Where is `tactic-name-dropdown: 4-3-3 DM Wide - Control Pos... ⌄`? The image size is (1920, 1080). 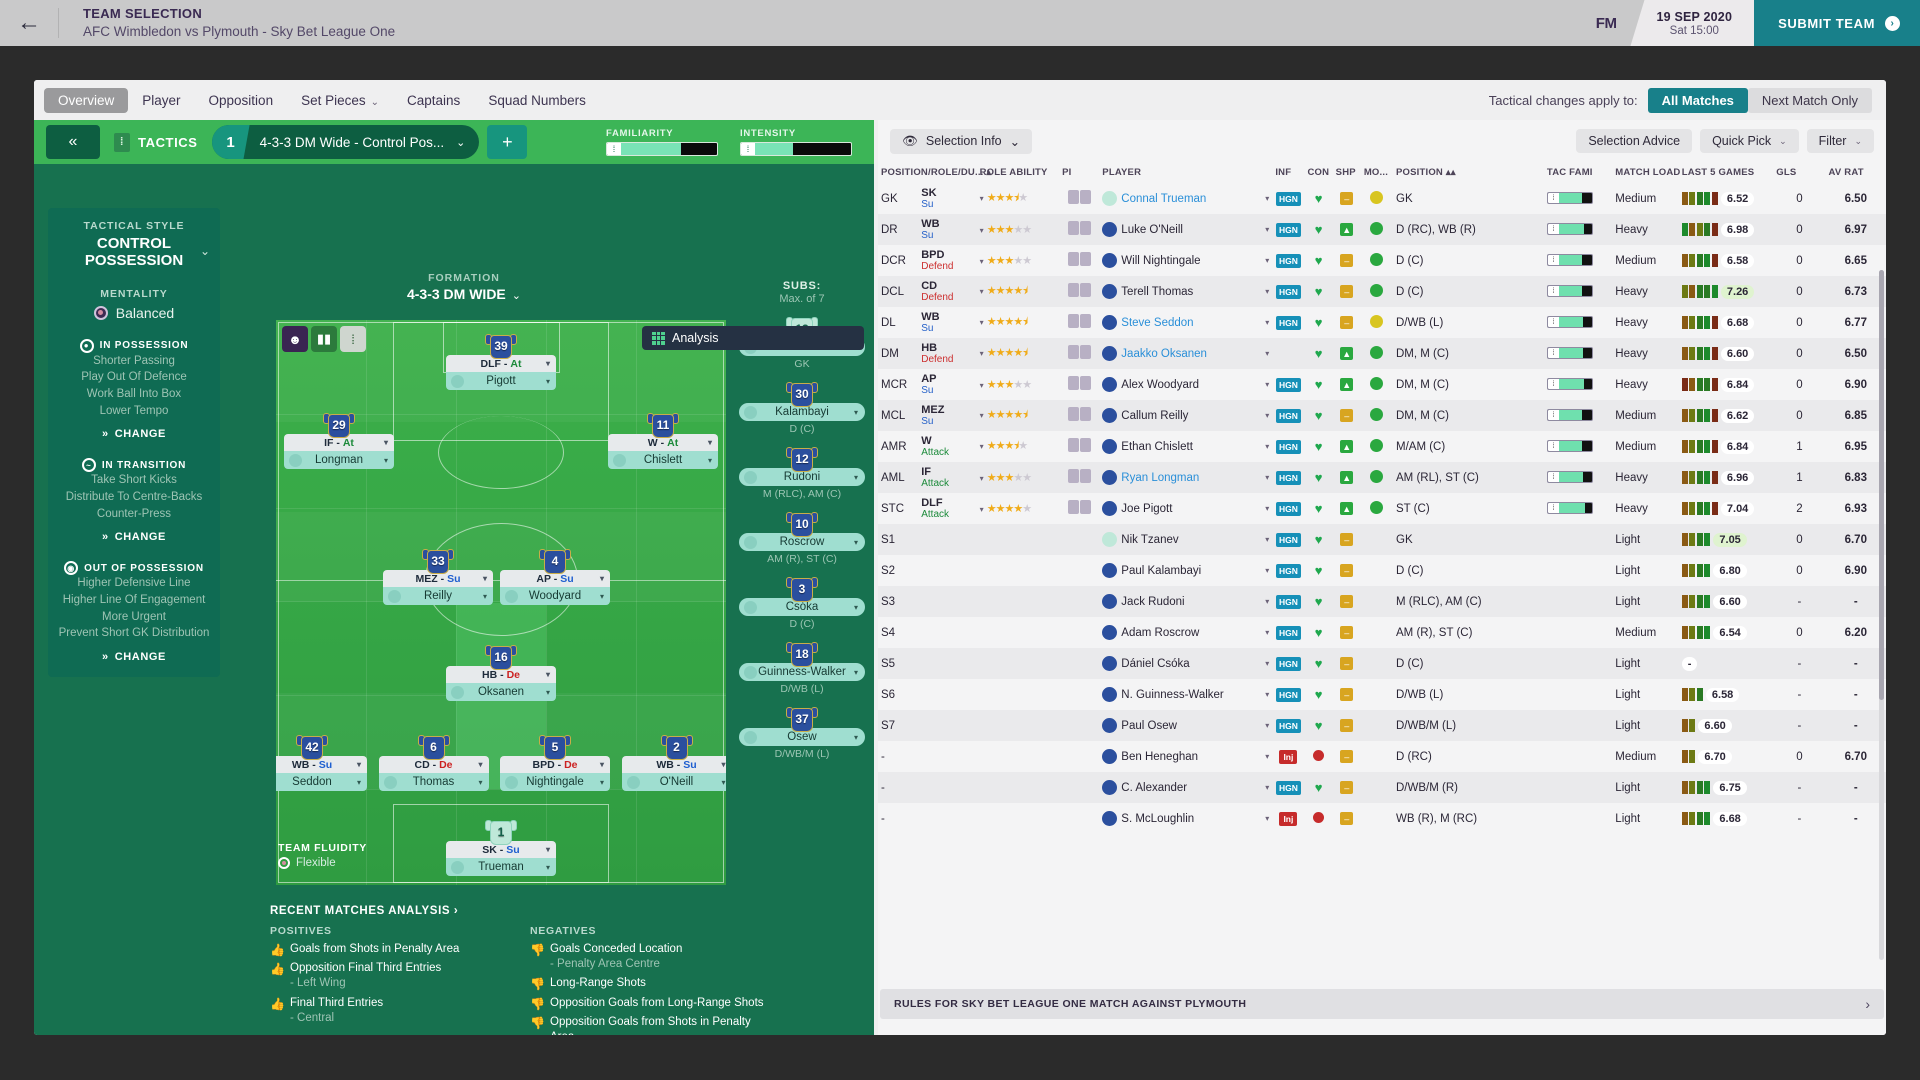 tactic-name-dropdown: 4-3-3 DM Wide - Control Pos... ⌄ is located at coordinates (365, 142).